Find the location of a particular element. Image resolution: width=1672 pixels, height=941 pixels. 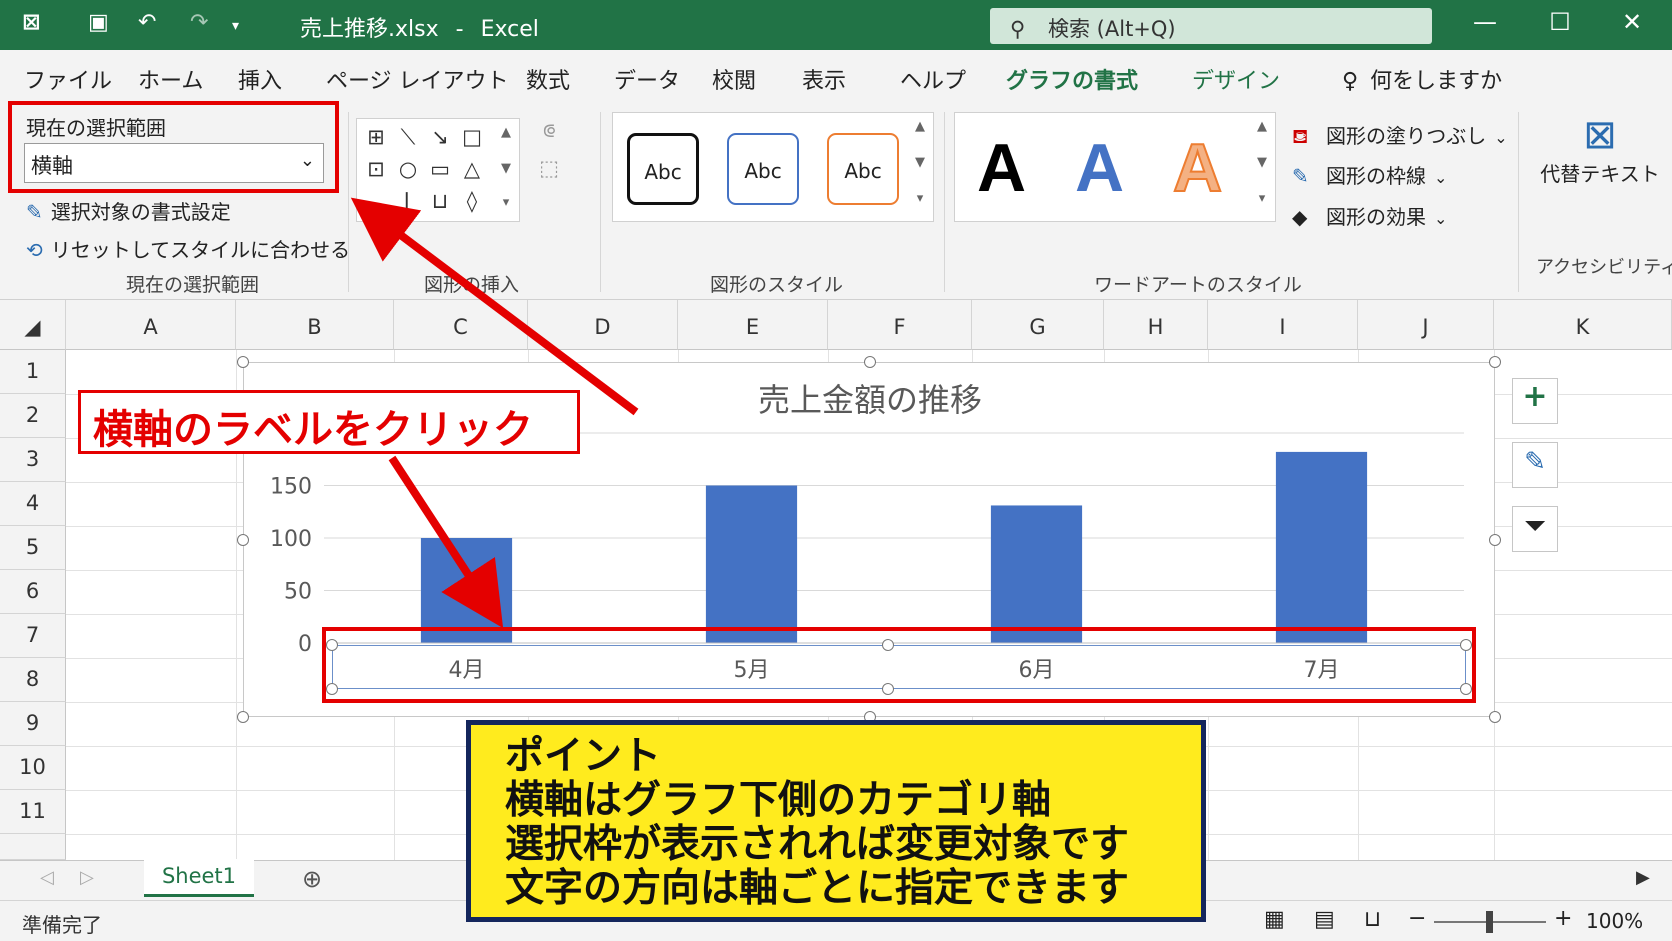

search-box: ⚲ 検索 (Alt+Q) is located at coordinates (1211, 26).